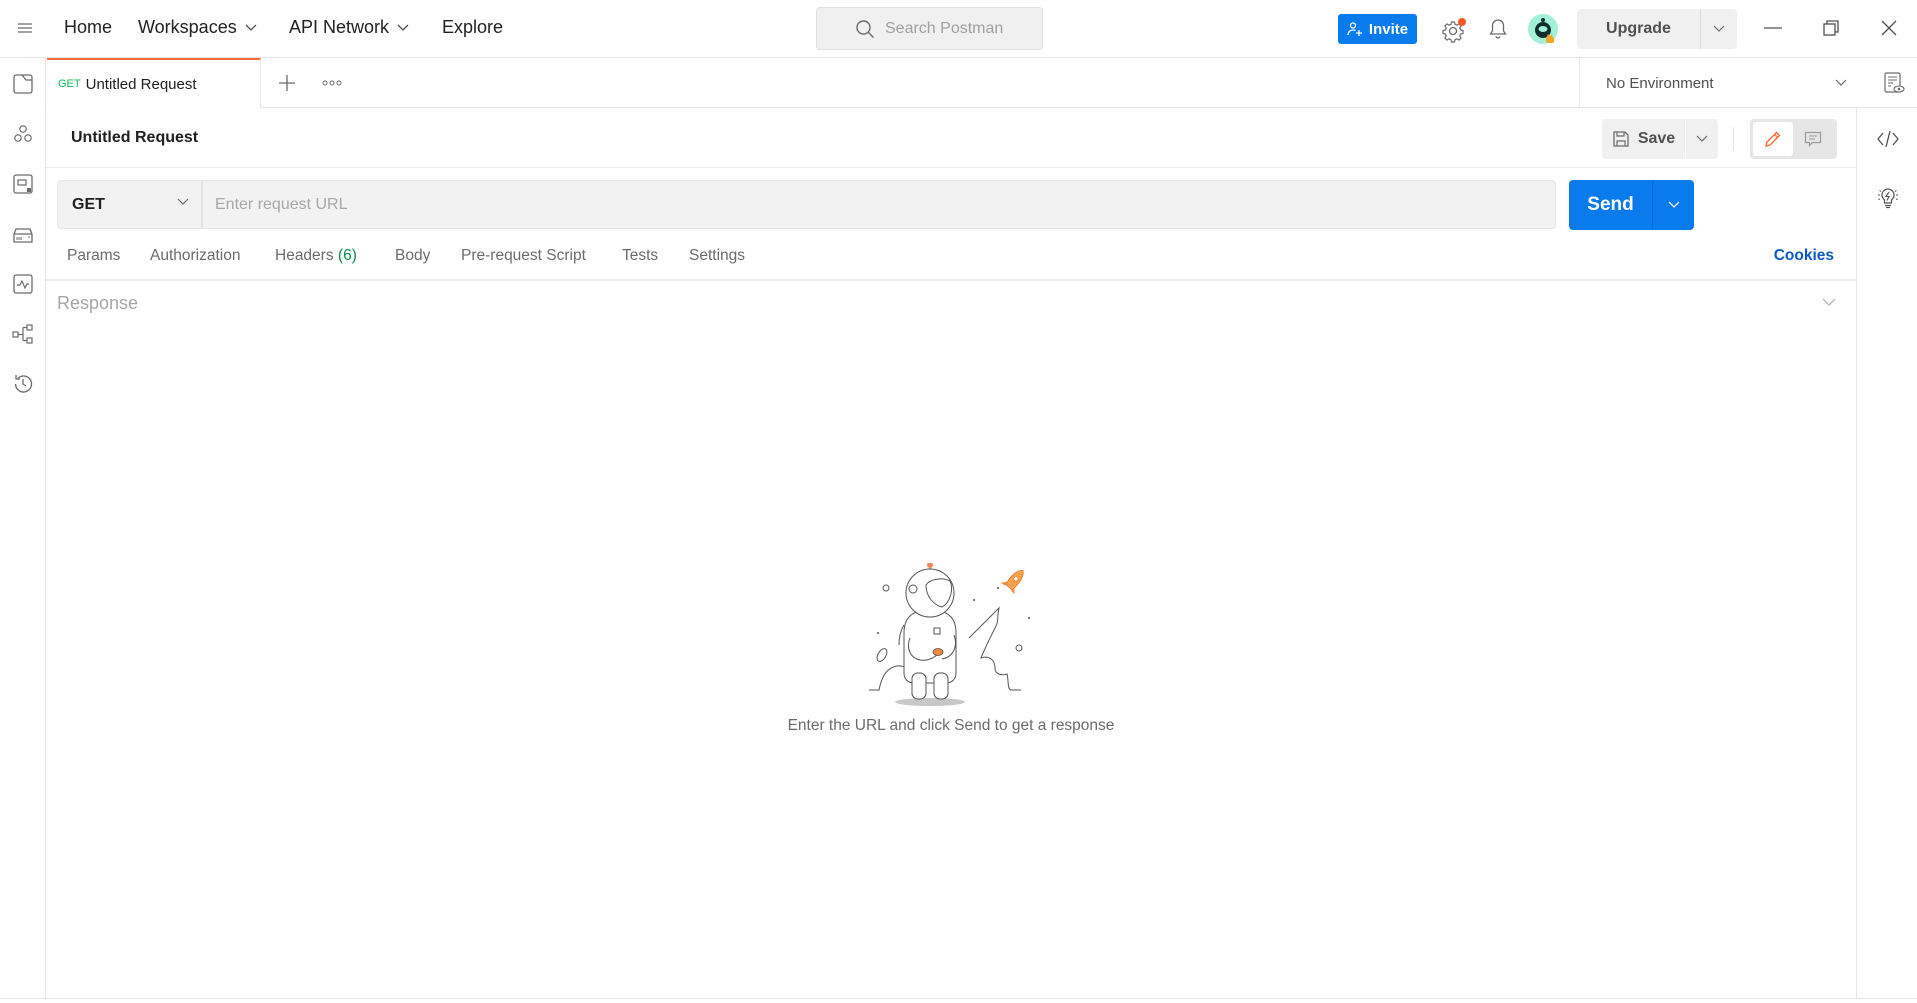 The height and width of the screenshot is (1003, 1917). I want to click on response-label: Response, so click(98, 303).